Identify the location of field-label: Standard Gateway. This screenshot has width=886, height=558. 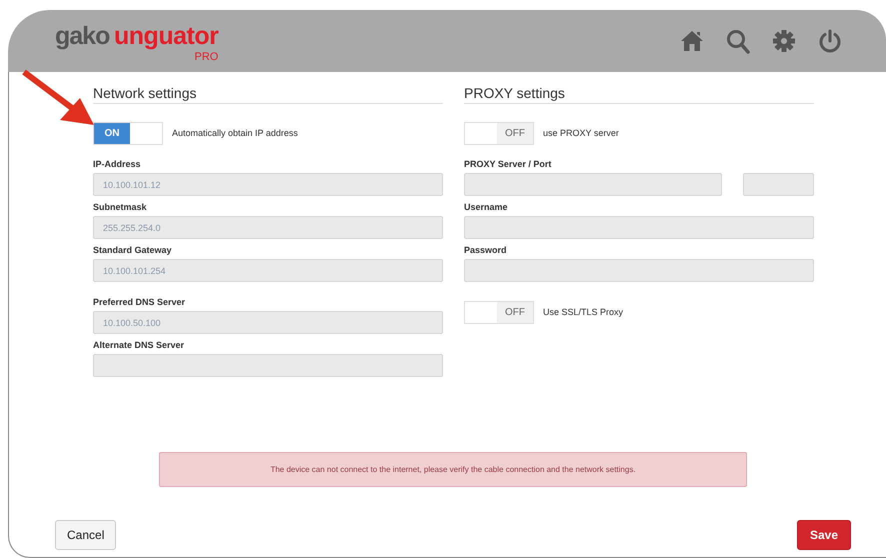
(133, 250).